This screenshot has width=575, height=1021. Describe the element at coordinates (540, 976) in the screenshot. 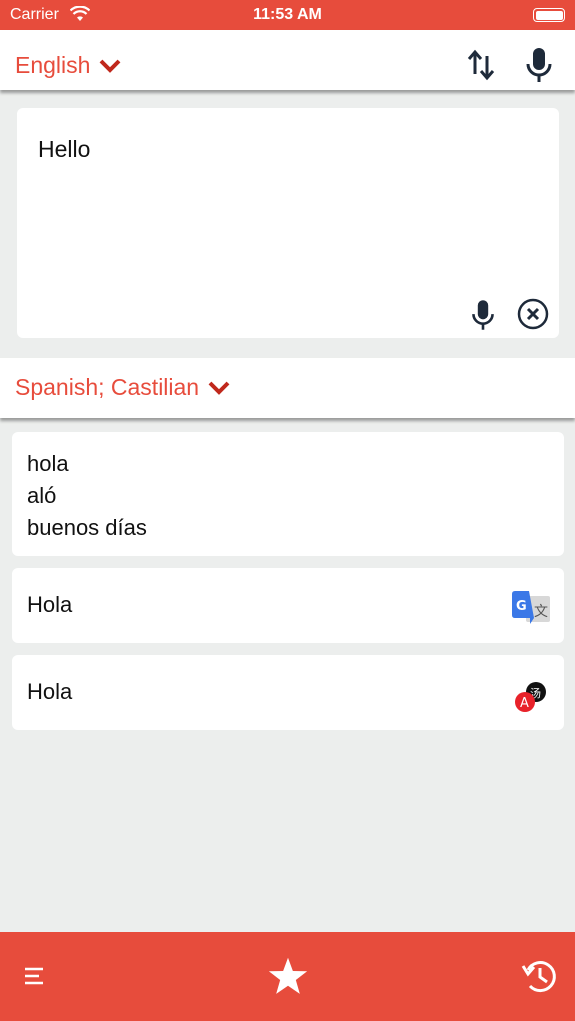

I see `history-icon` at that location.